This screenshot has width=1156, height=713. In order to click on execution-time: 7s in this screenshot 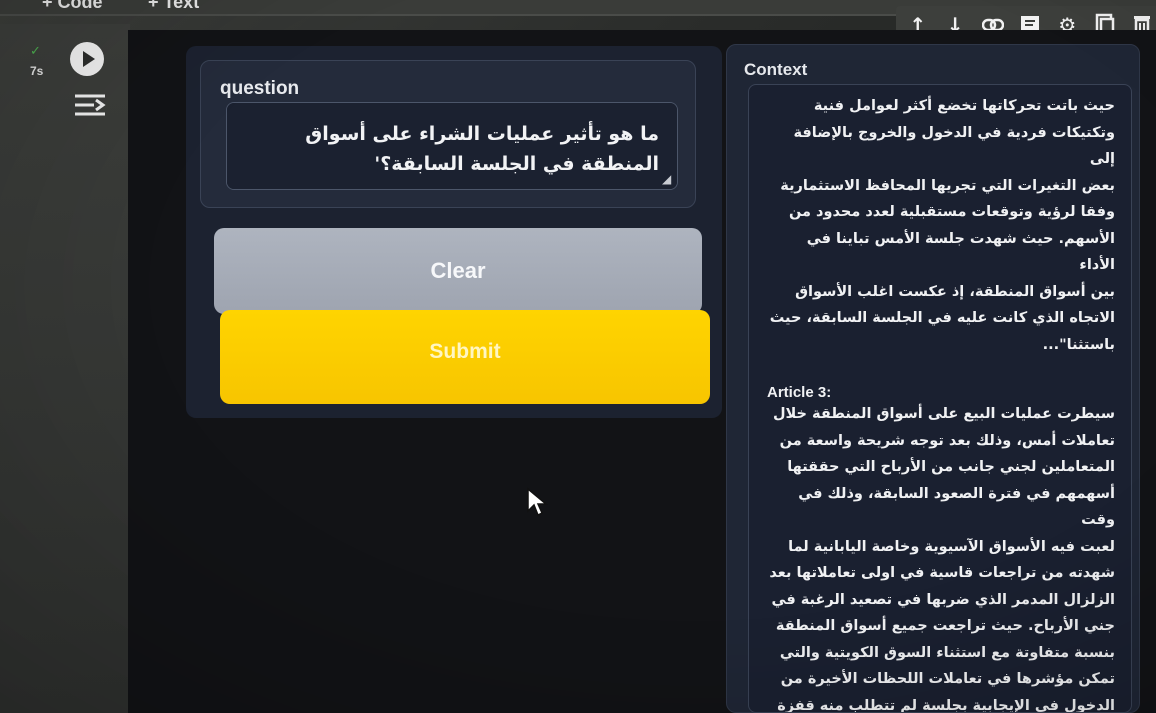, I will do `click(37, 71)`.